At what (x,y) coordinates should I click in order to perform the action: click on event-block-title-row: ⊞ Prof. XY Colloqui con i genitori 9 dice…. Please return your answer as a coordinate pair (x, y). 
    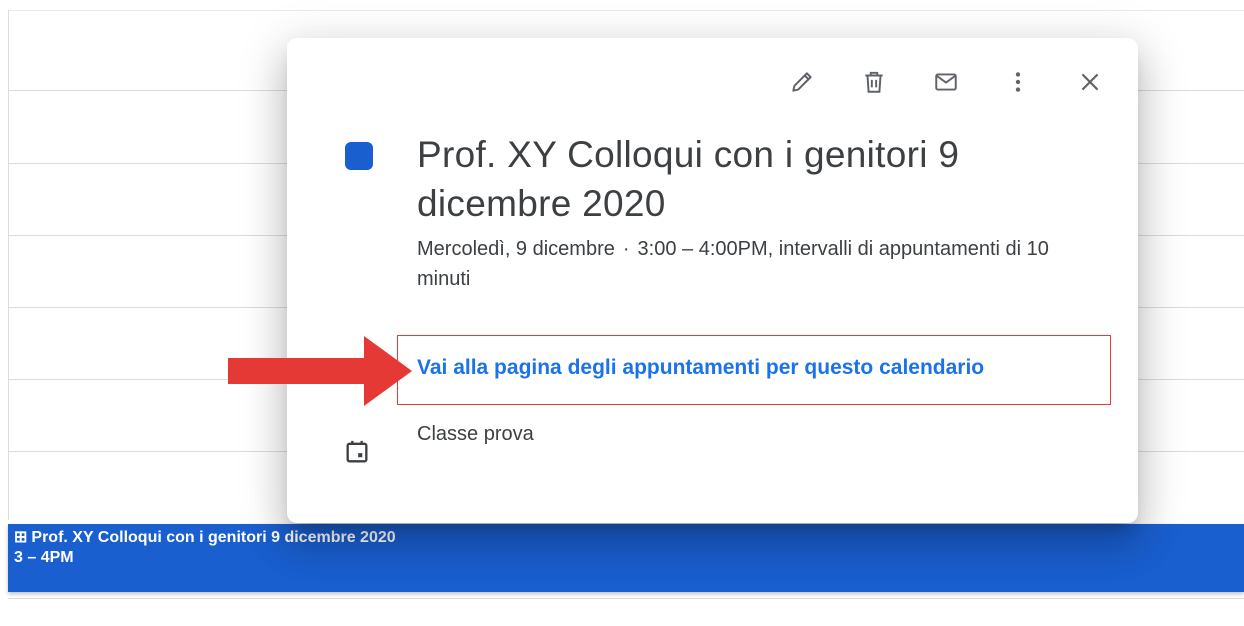
    Looking at the image, I should click on (626, 538).